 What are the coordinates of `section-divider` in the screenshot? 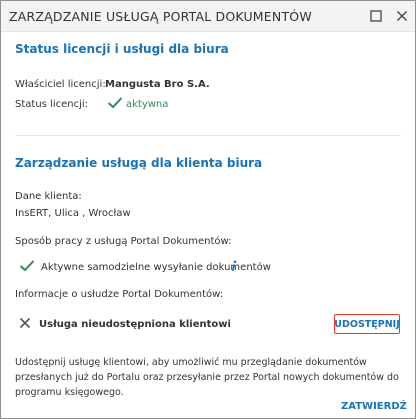 It's located at (208, 135).